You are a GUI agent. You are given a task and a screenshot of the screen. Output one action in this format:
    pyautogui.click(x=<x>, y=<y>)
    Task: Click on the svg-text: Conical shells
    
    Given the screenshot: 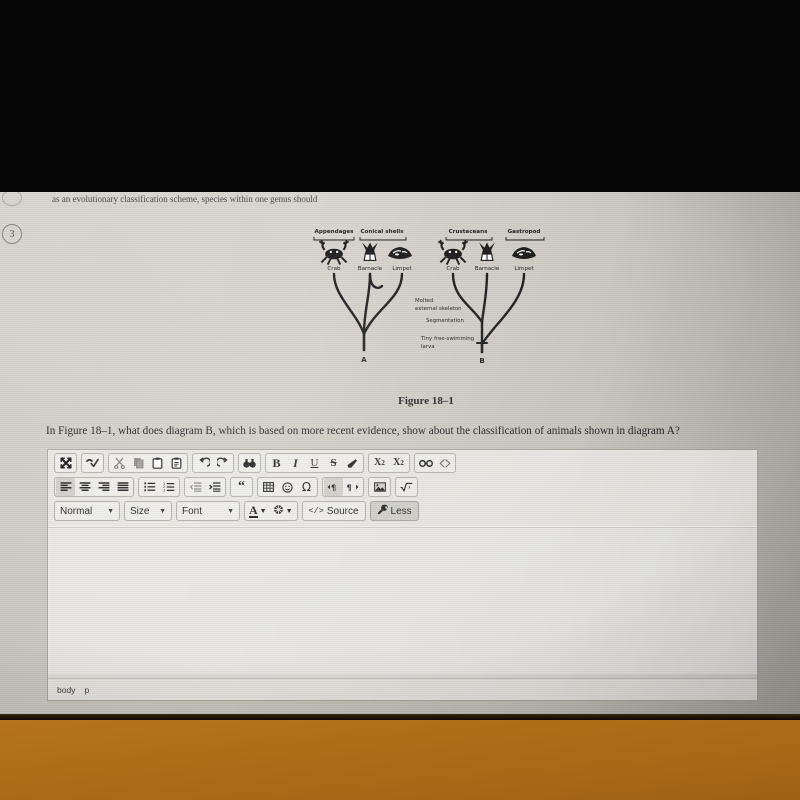 What is the action you would take?
    pyautogui.click(x=382, y=232)
    